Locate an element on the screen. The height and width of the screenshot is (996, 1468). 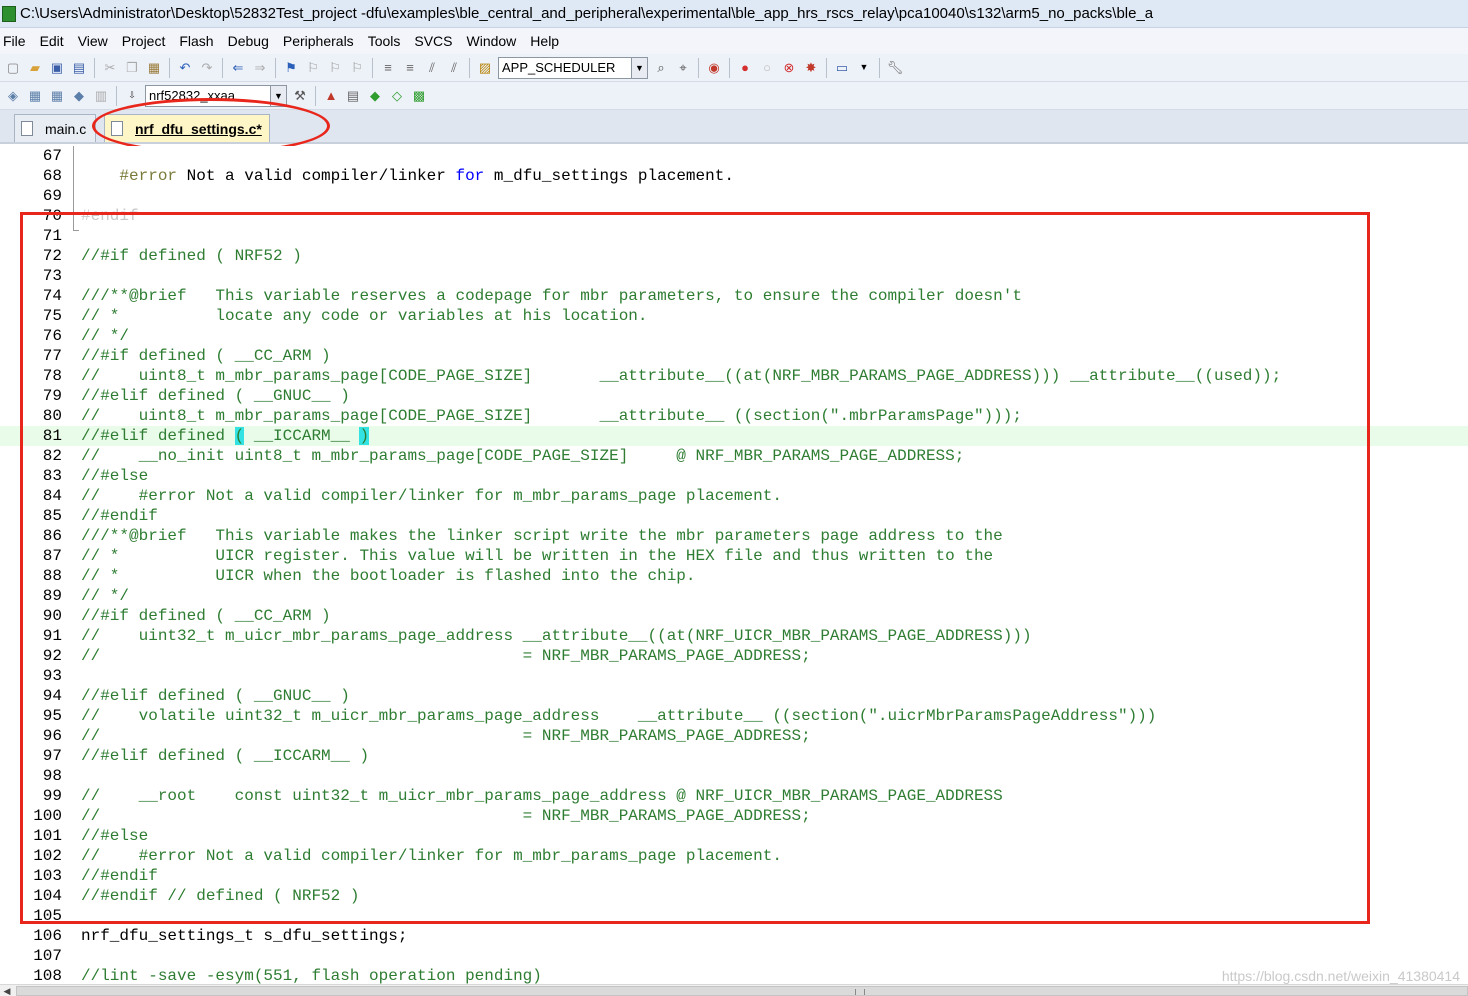
rebuild-icon: ▦ is located at coordinates (57, 96).